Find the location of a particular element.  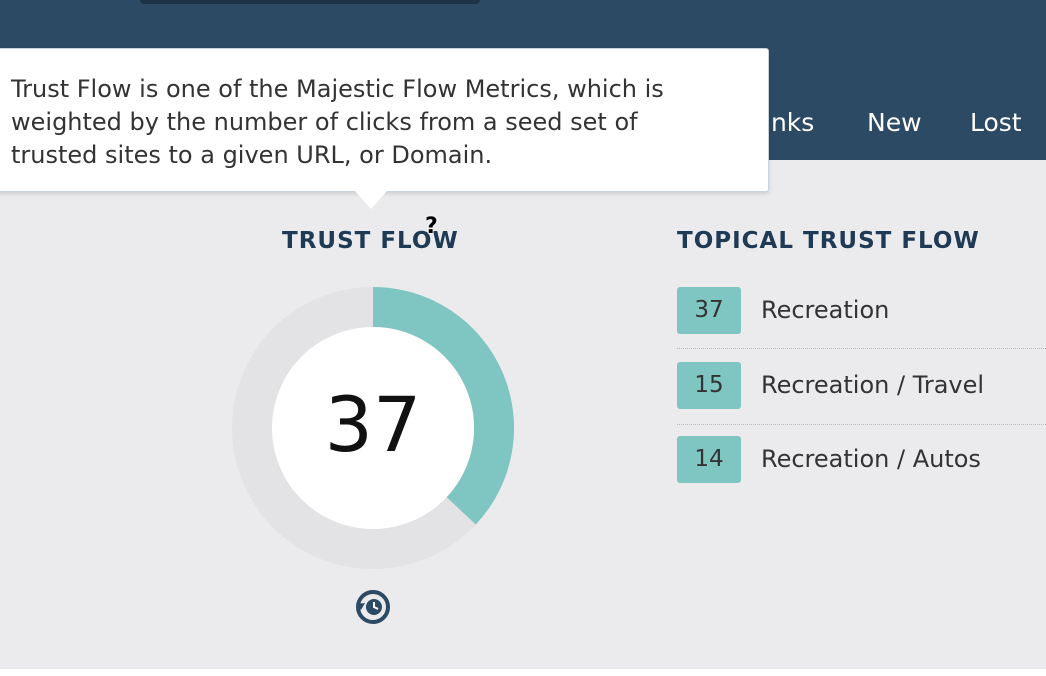

topic-label: Recreation / Autos is located at coordinates (871, 459).